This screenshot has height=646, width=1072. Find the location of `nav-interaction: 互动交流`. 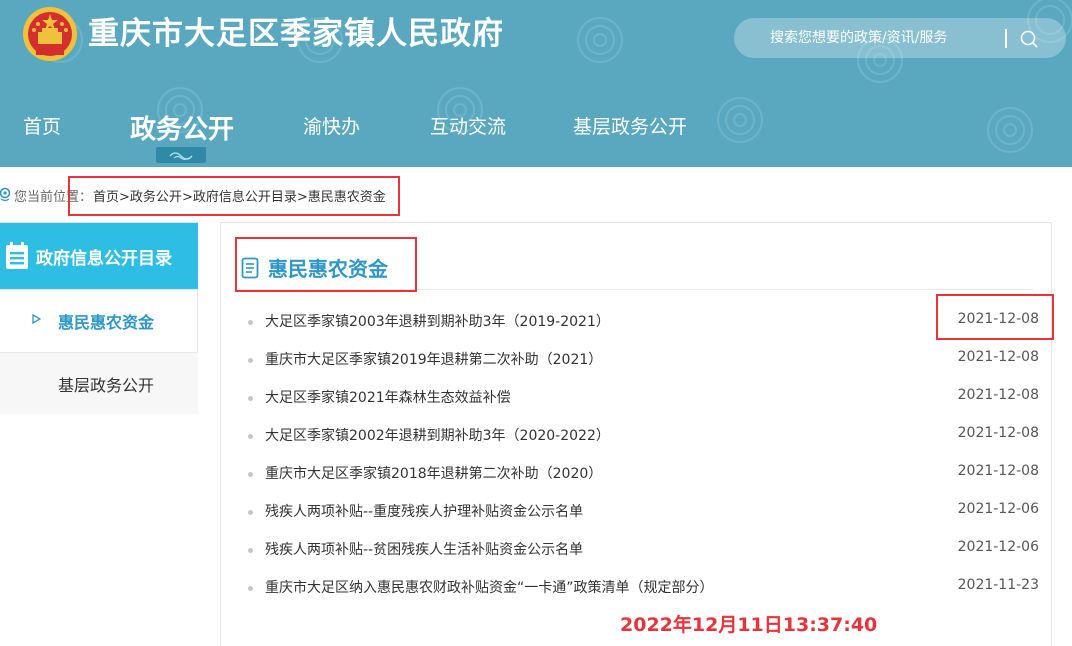

nav-interaction: 互动交流 is located at coordinates (468, 125).